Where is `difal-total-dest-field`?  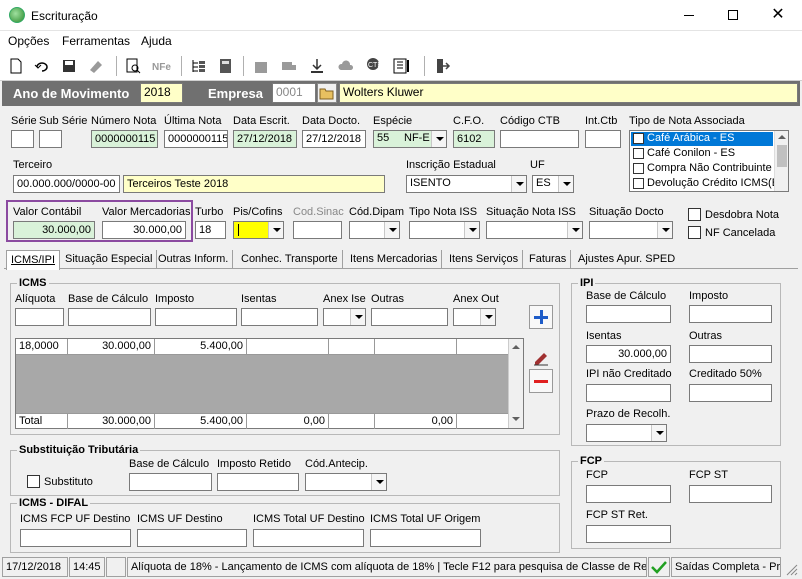
difal-total-dest-field is located at coordinates (308, 538).